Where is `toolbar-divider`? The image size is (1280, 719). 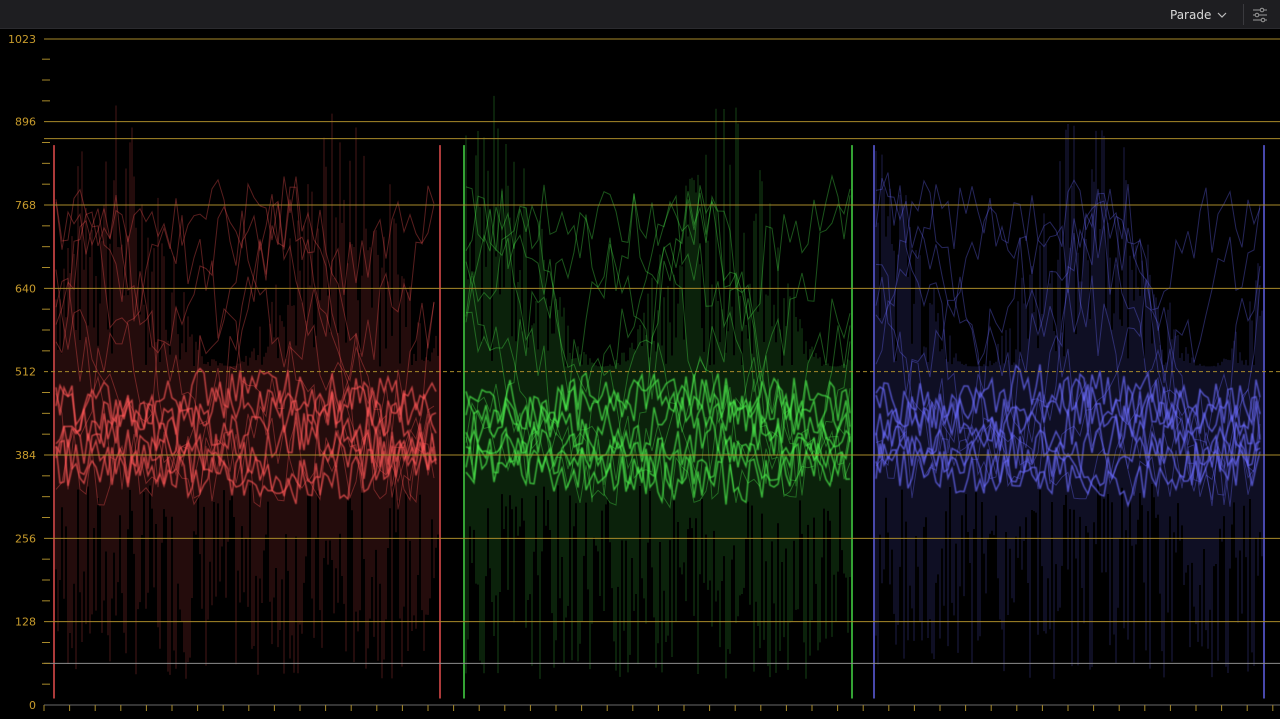 toolbar-divider is located at coordinates (1243, 14).